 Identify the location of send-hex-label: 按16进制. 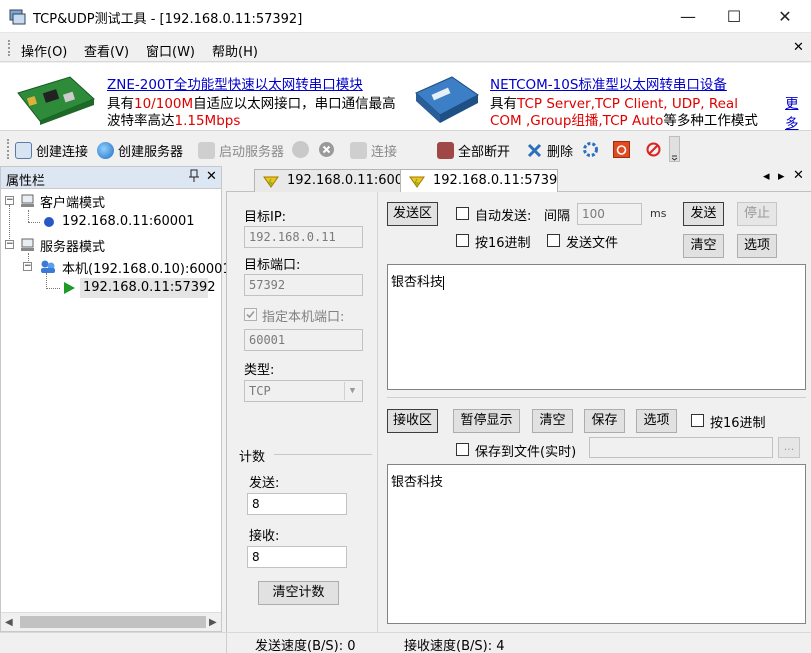
(503, 243).